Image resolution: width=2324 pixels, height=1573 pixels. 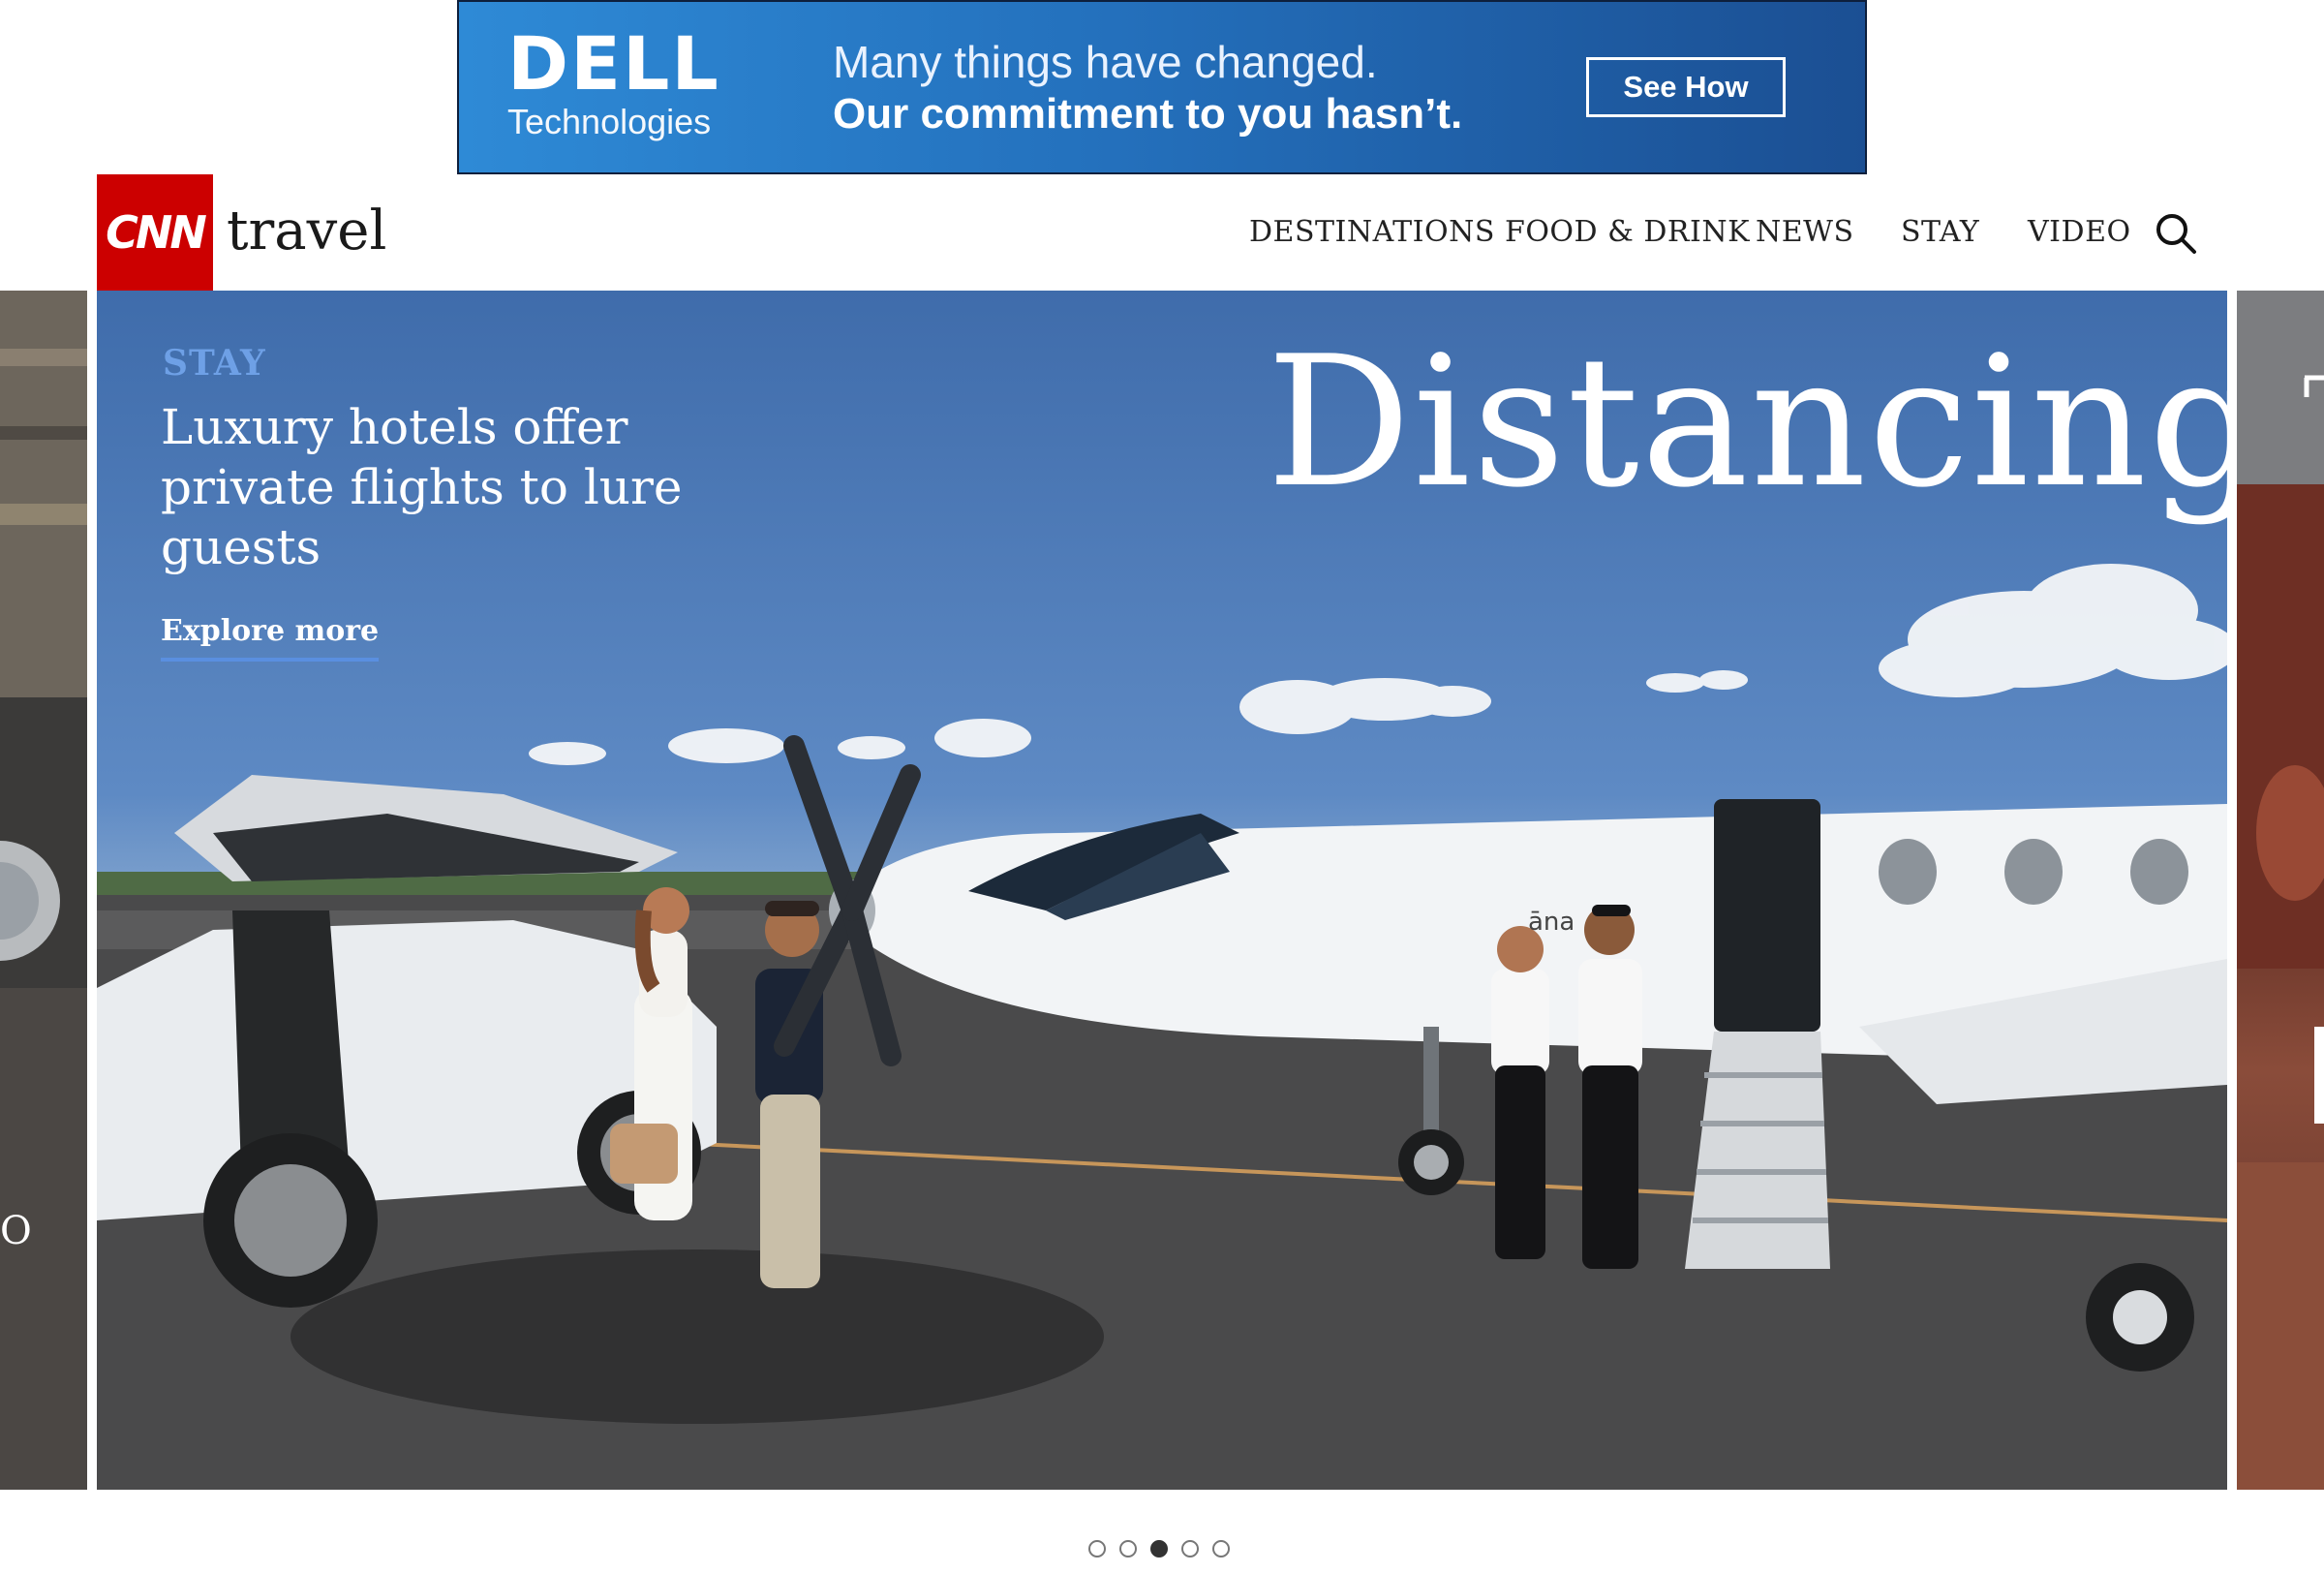 I want to click on ad-cta-button: See How, so click(x=1686, y=87).